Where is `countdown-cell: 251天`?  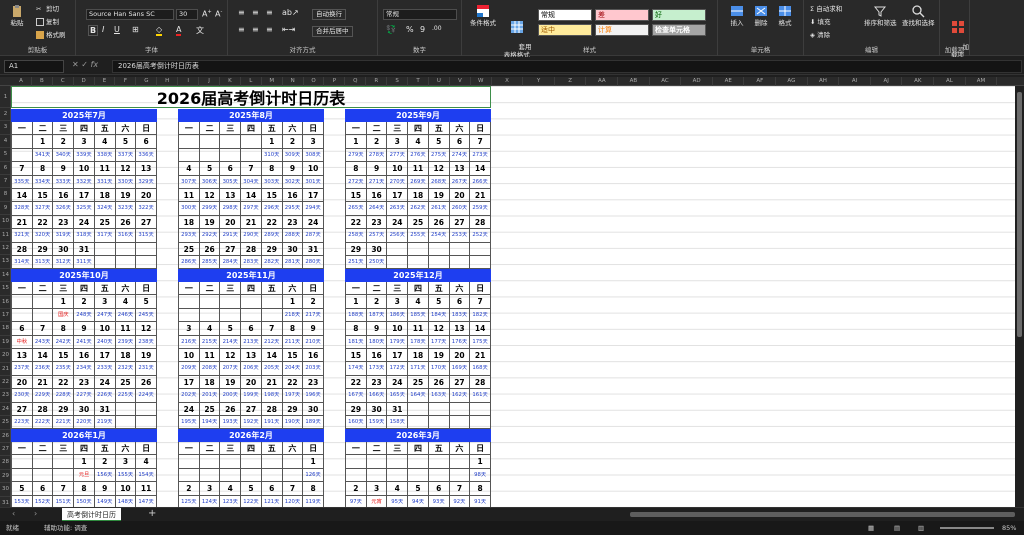 countdown-cell: 251天 is located at coordinates (356, 262).